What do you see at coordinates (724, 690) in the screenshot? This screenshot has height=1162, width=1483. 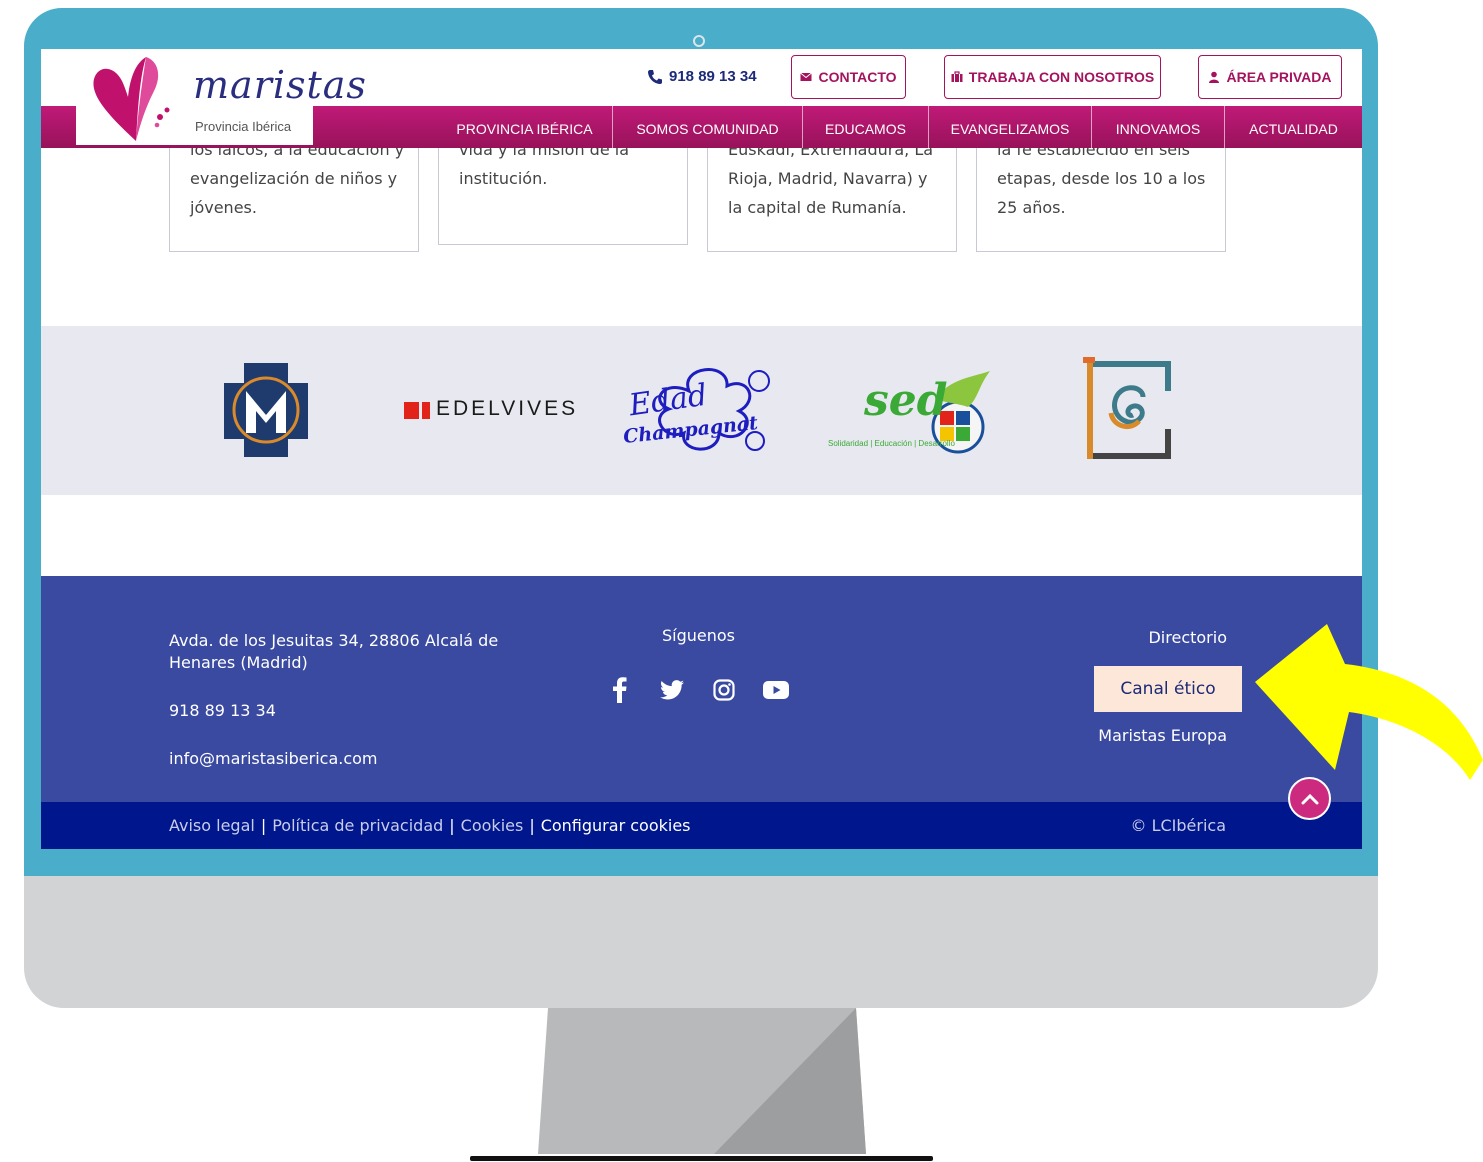 I see `instagram-icon` at bounding box center [724, 690].